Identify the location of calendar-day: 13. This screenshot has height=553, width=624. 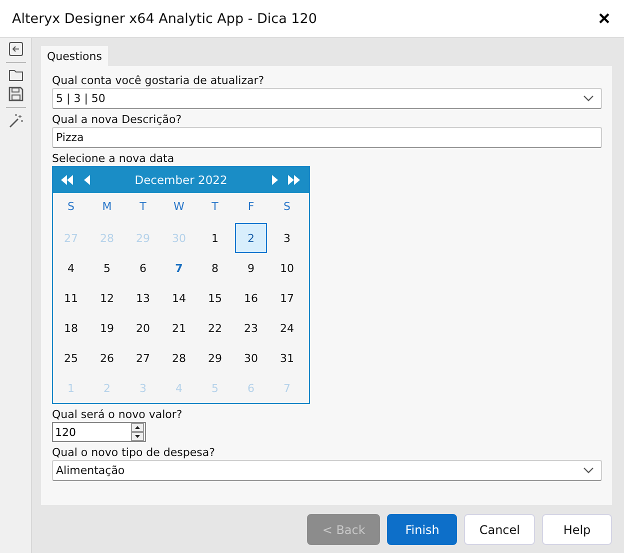
(143, 298).